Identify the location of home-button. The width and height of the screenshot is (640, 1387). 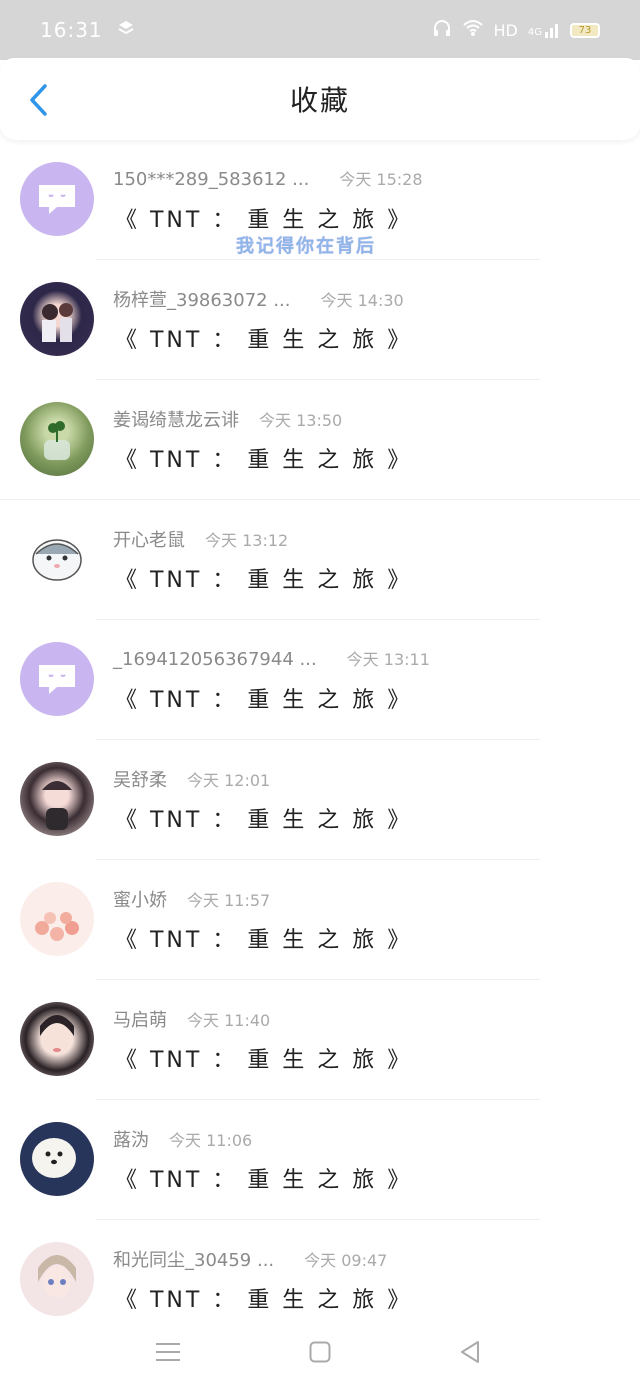
(320, 1352).